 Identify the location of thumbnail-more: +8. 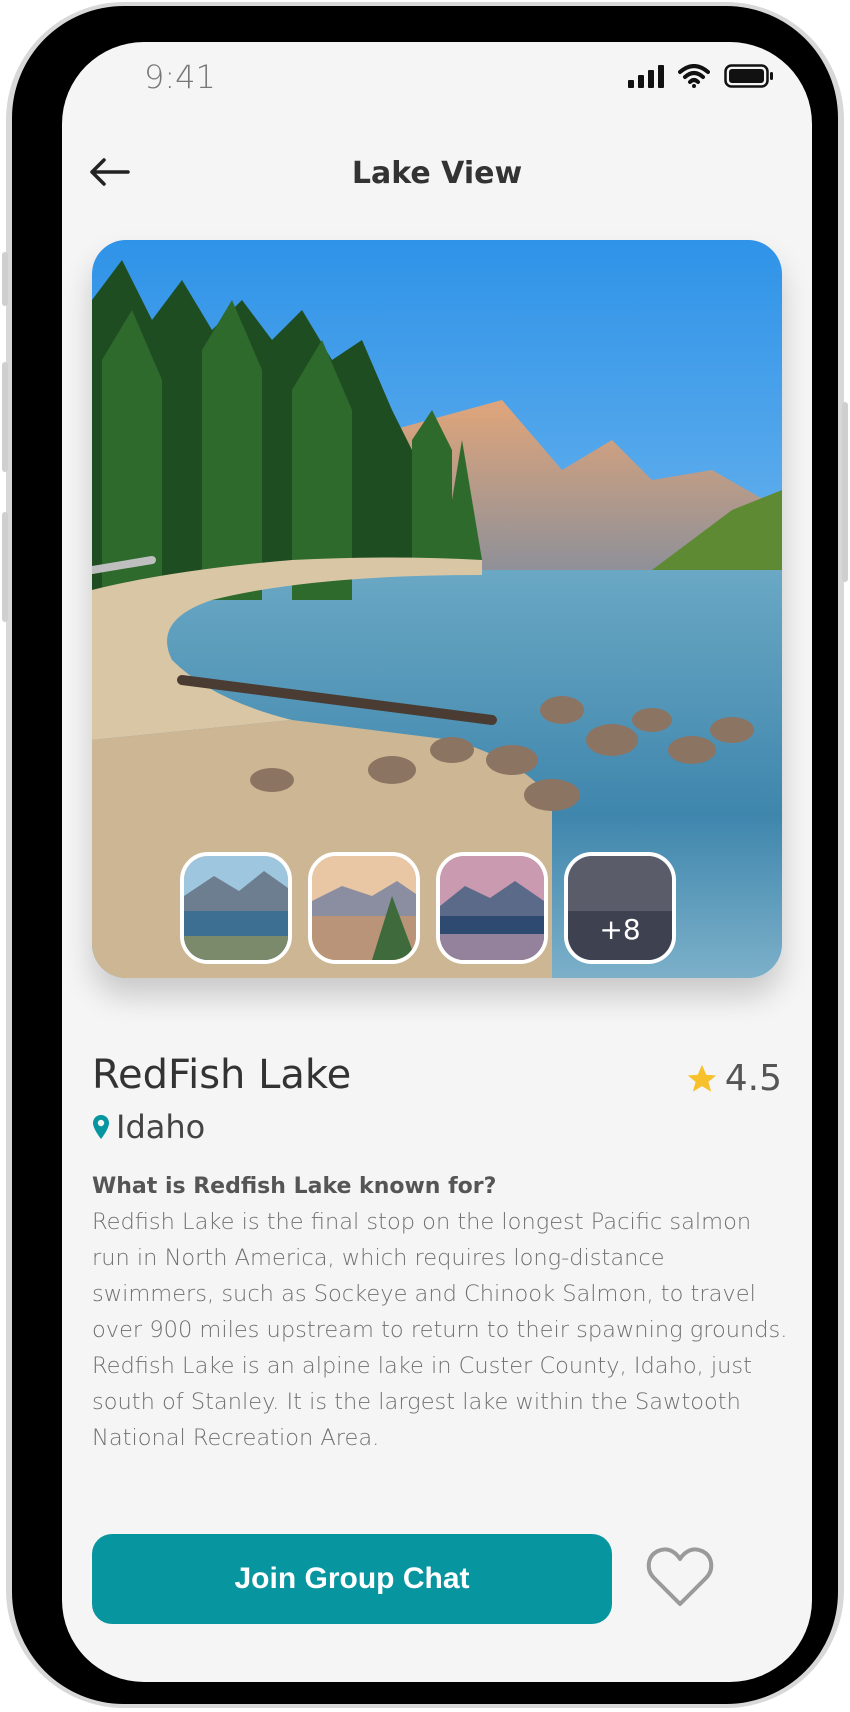
(620, 908).